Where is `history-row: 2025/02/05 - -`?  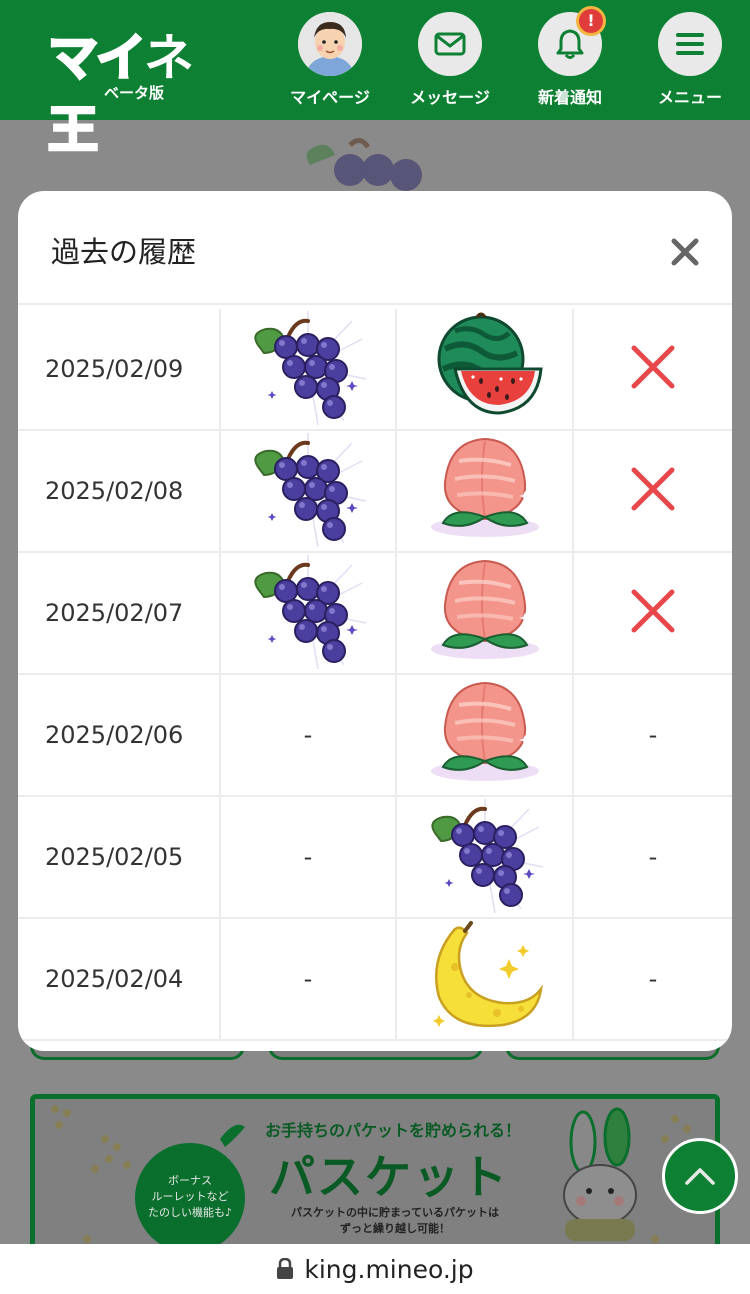 history-row: 2025/02/05 - - is located at coordinates (375, 858).